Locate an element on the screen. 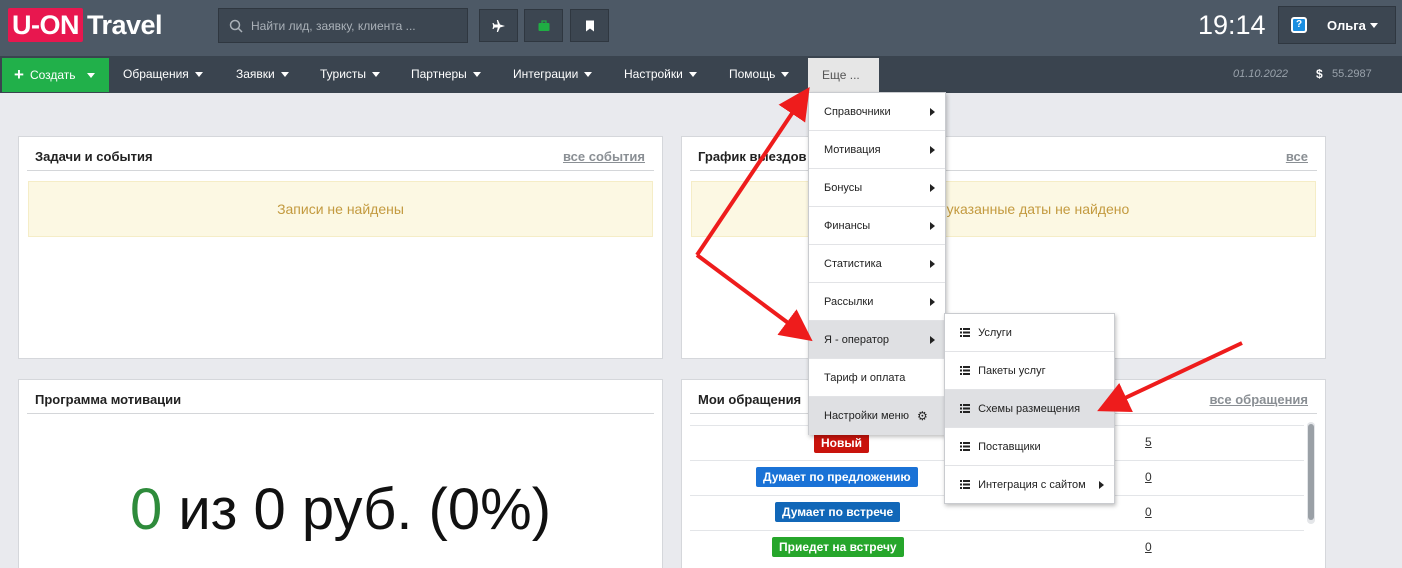 The image size is (1402, 568). nav-item-orders: Заявки is located at coordinates (262, 74).